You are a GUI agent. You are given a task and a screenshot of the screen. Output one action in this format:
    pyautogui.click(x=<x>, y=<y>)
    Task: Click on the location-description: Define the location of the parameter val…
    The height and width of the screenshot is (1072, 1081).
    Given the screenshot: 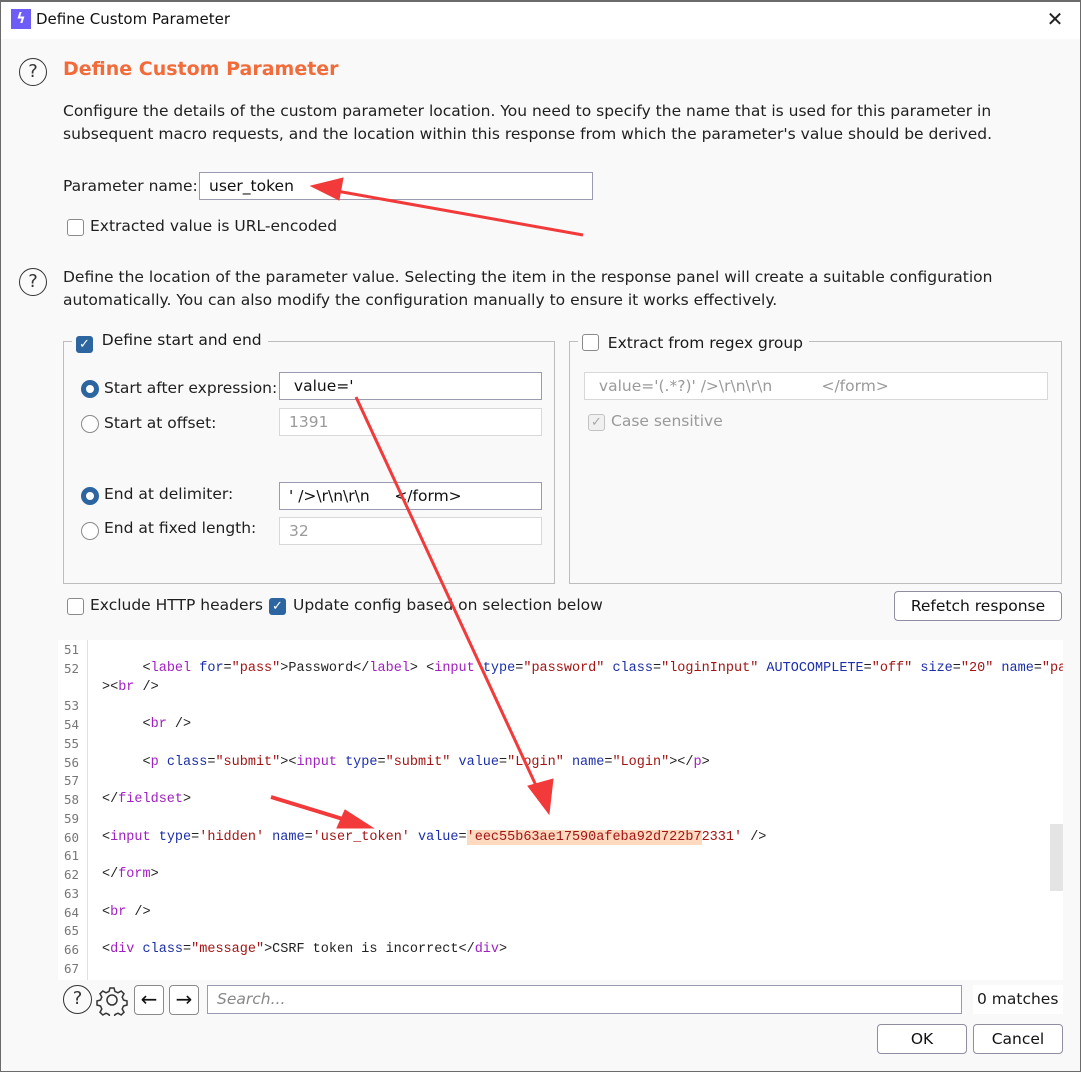 What is the action you would take?
    pyautogui.click(x=528, y=288)
    